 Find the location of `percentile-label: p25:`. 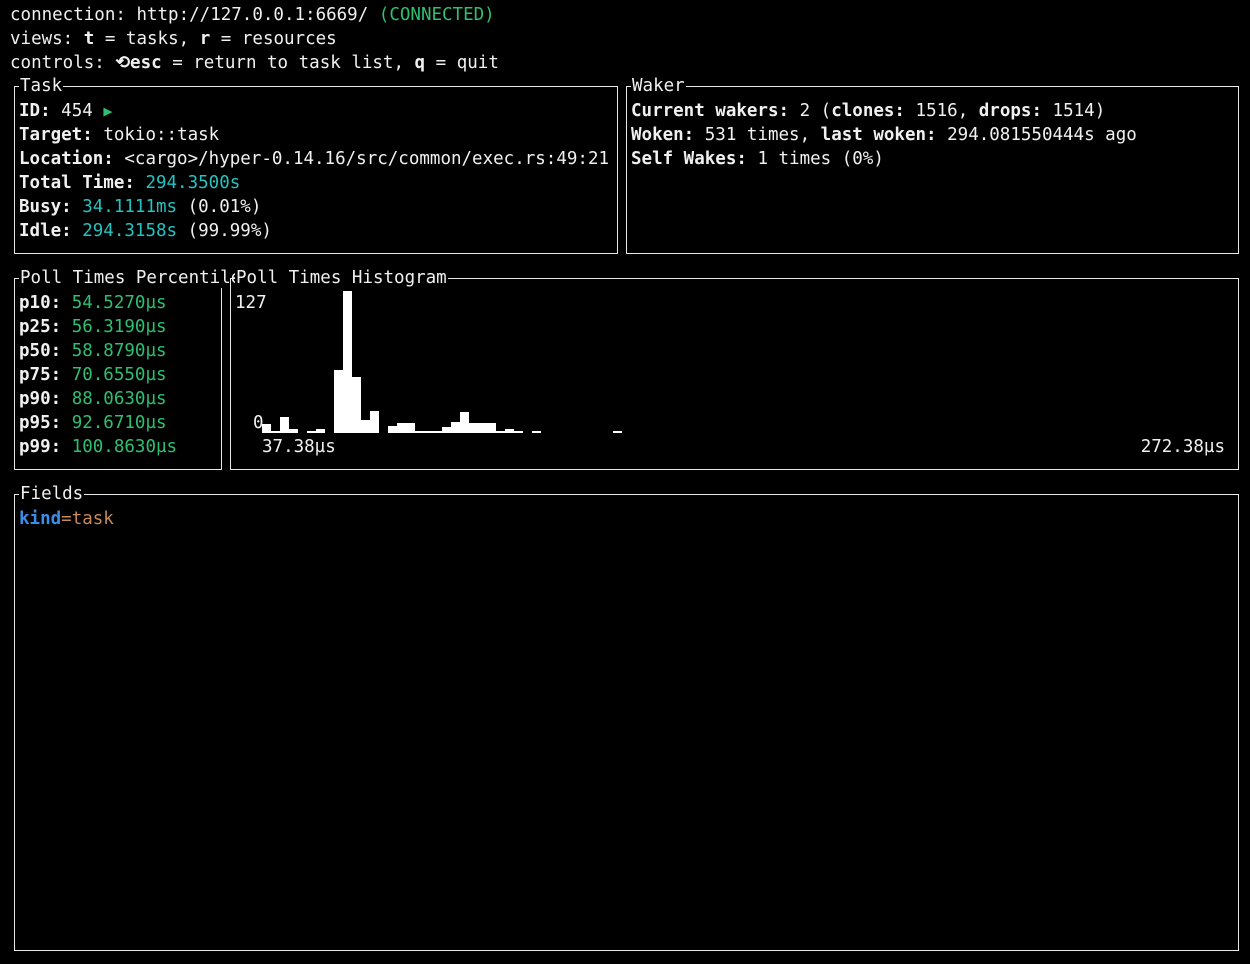

percentile-label: p25: is located at coordinates (40, 327).